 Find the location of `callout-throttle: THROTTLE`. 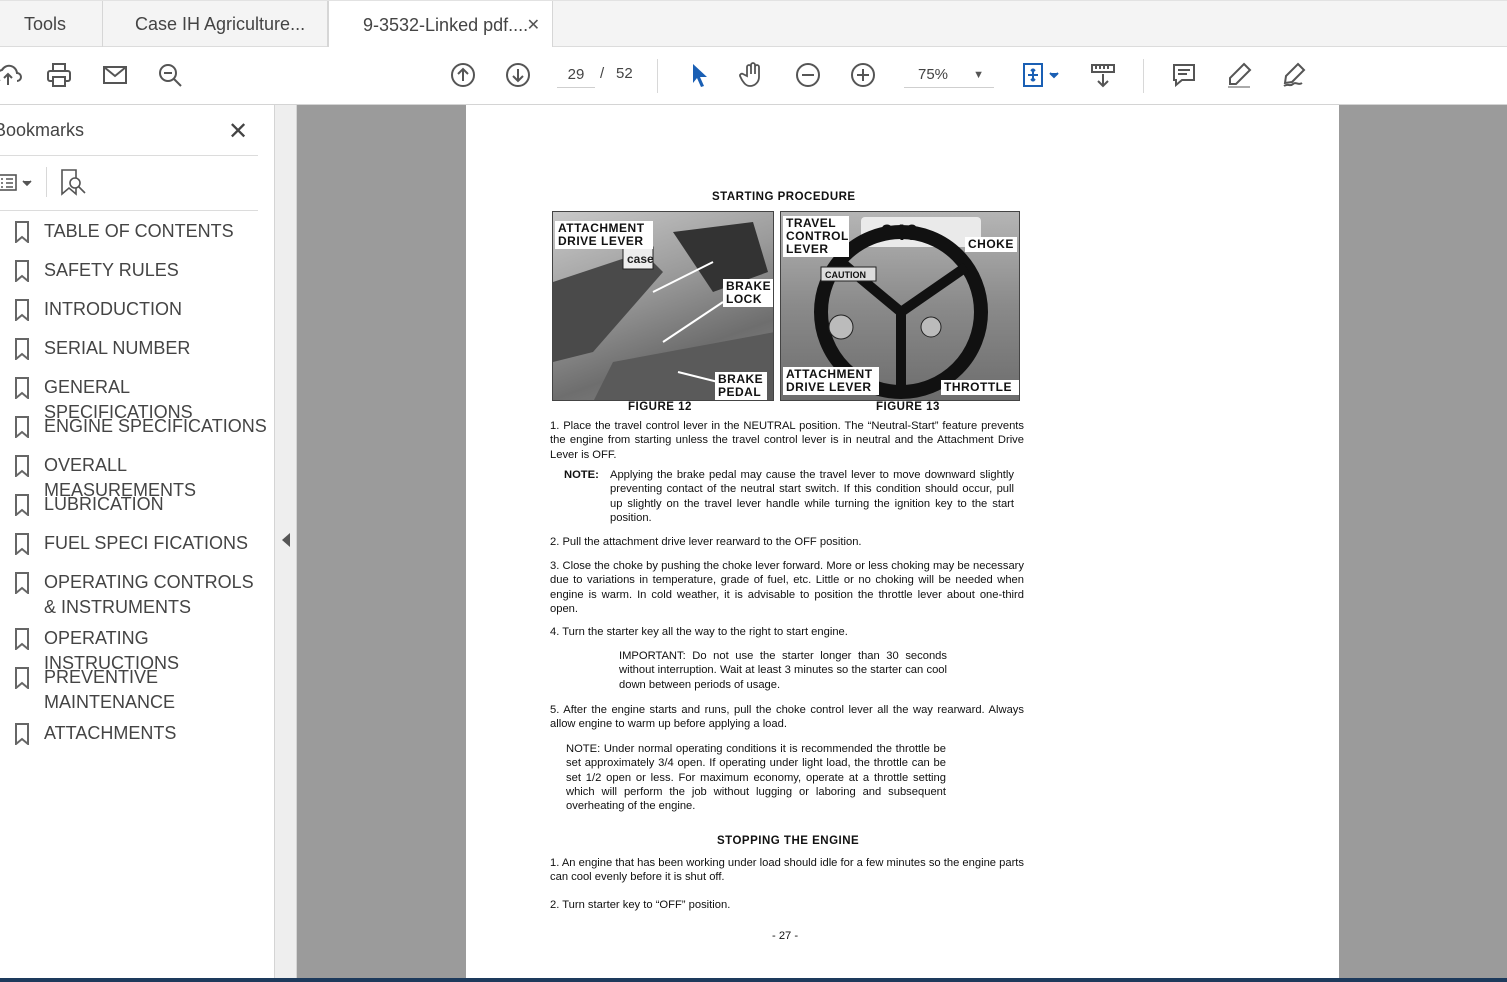

callout-throttle: THROTTLE is located at coordinates (980, 387).